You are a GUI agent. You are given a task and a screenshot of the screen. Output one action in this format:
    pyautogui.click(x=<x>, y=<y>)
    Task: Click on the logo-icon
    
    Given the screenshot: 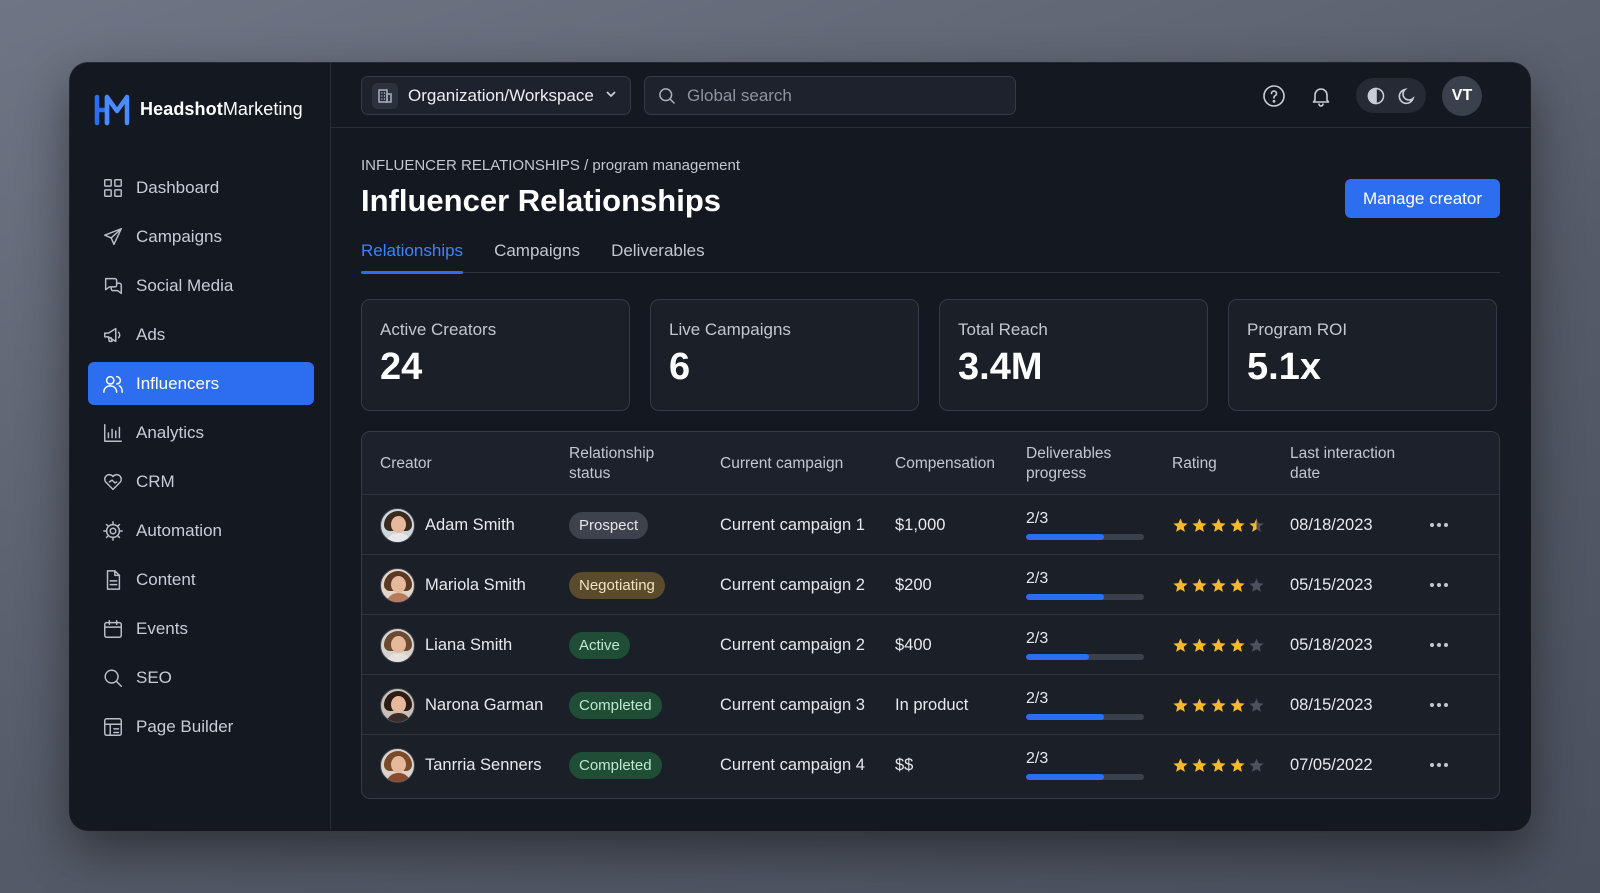 What is the action you would take?
    pyautogui.click(x=112, y=110)
    